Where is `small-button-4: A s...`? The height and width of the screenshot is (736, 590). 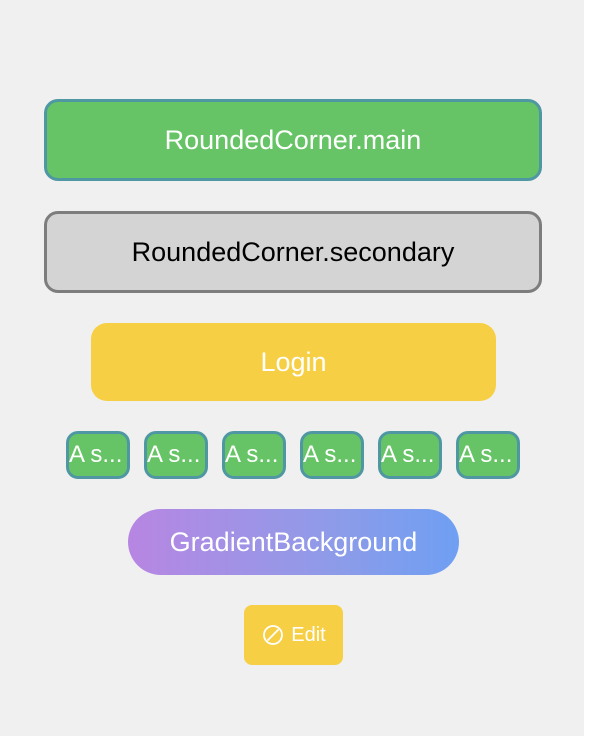
small-button-4: A s... is located at coordinates (332, 455).